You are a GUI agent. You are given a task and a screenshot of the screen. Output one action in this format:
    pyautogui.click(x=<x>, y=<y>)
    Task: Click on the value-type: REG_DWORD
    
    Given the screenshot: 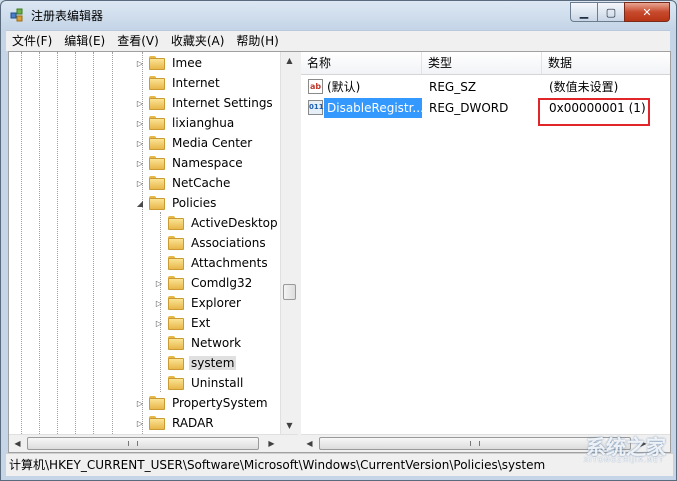 What is the action you would take?
    pyautogui.click(x=469, y=108)
    